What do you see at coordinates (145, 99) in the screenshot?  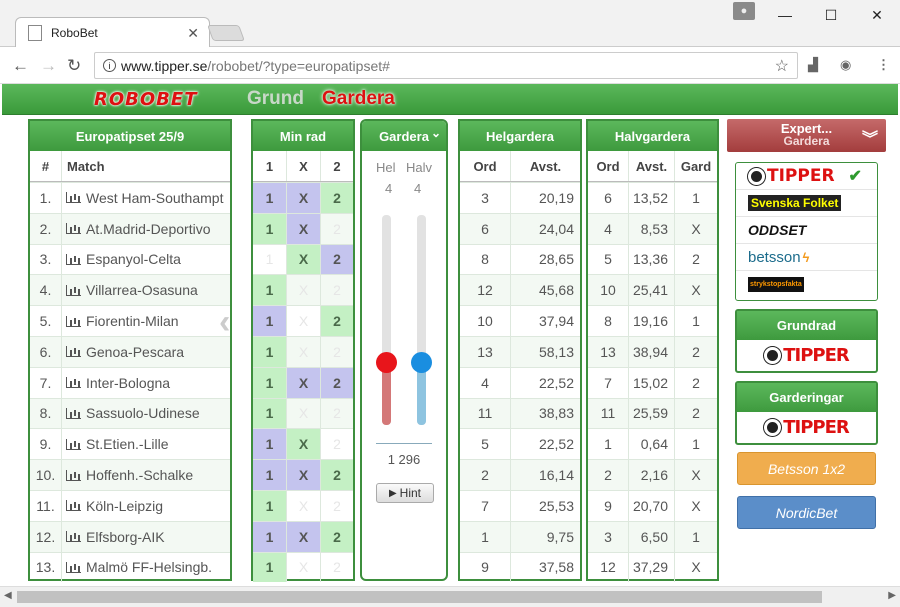 I see `robobet-logo: ROBOBET` at bounding box center [145, 99].